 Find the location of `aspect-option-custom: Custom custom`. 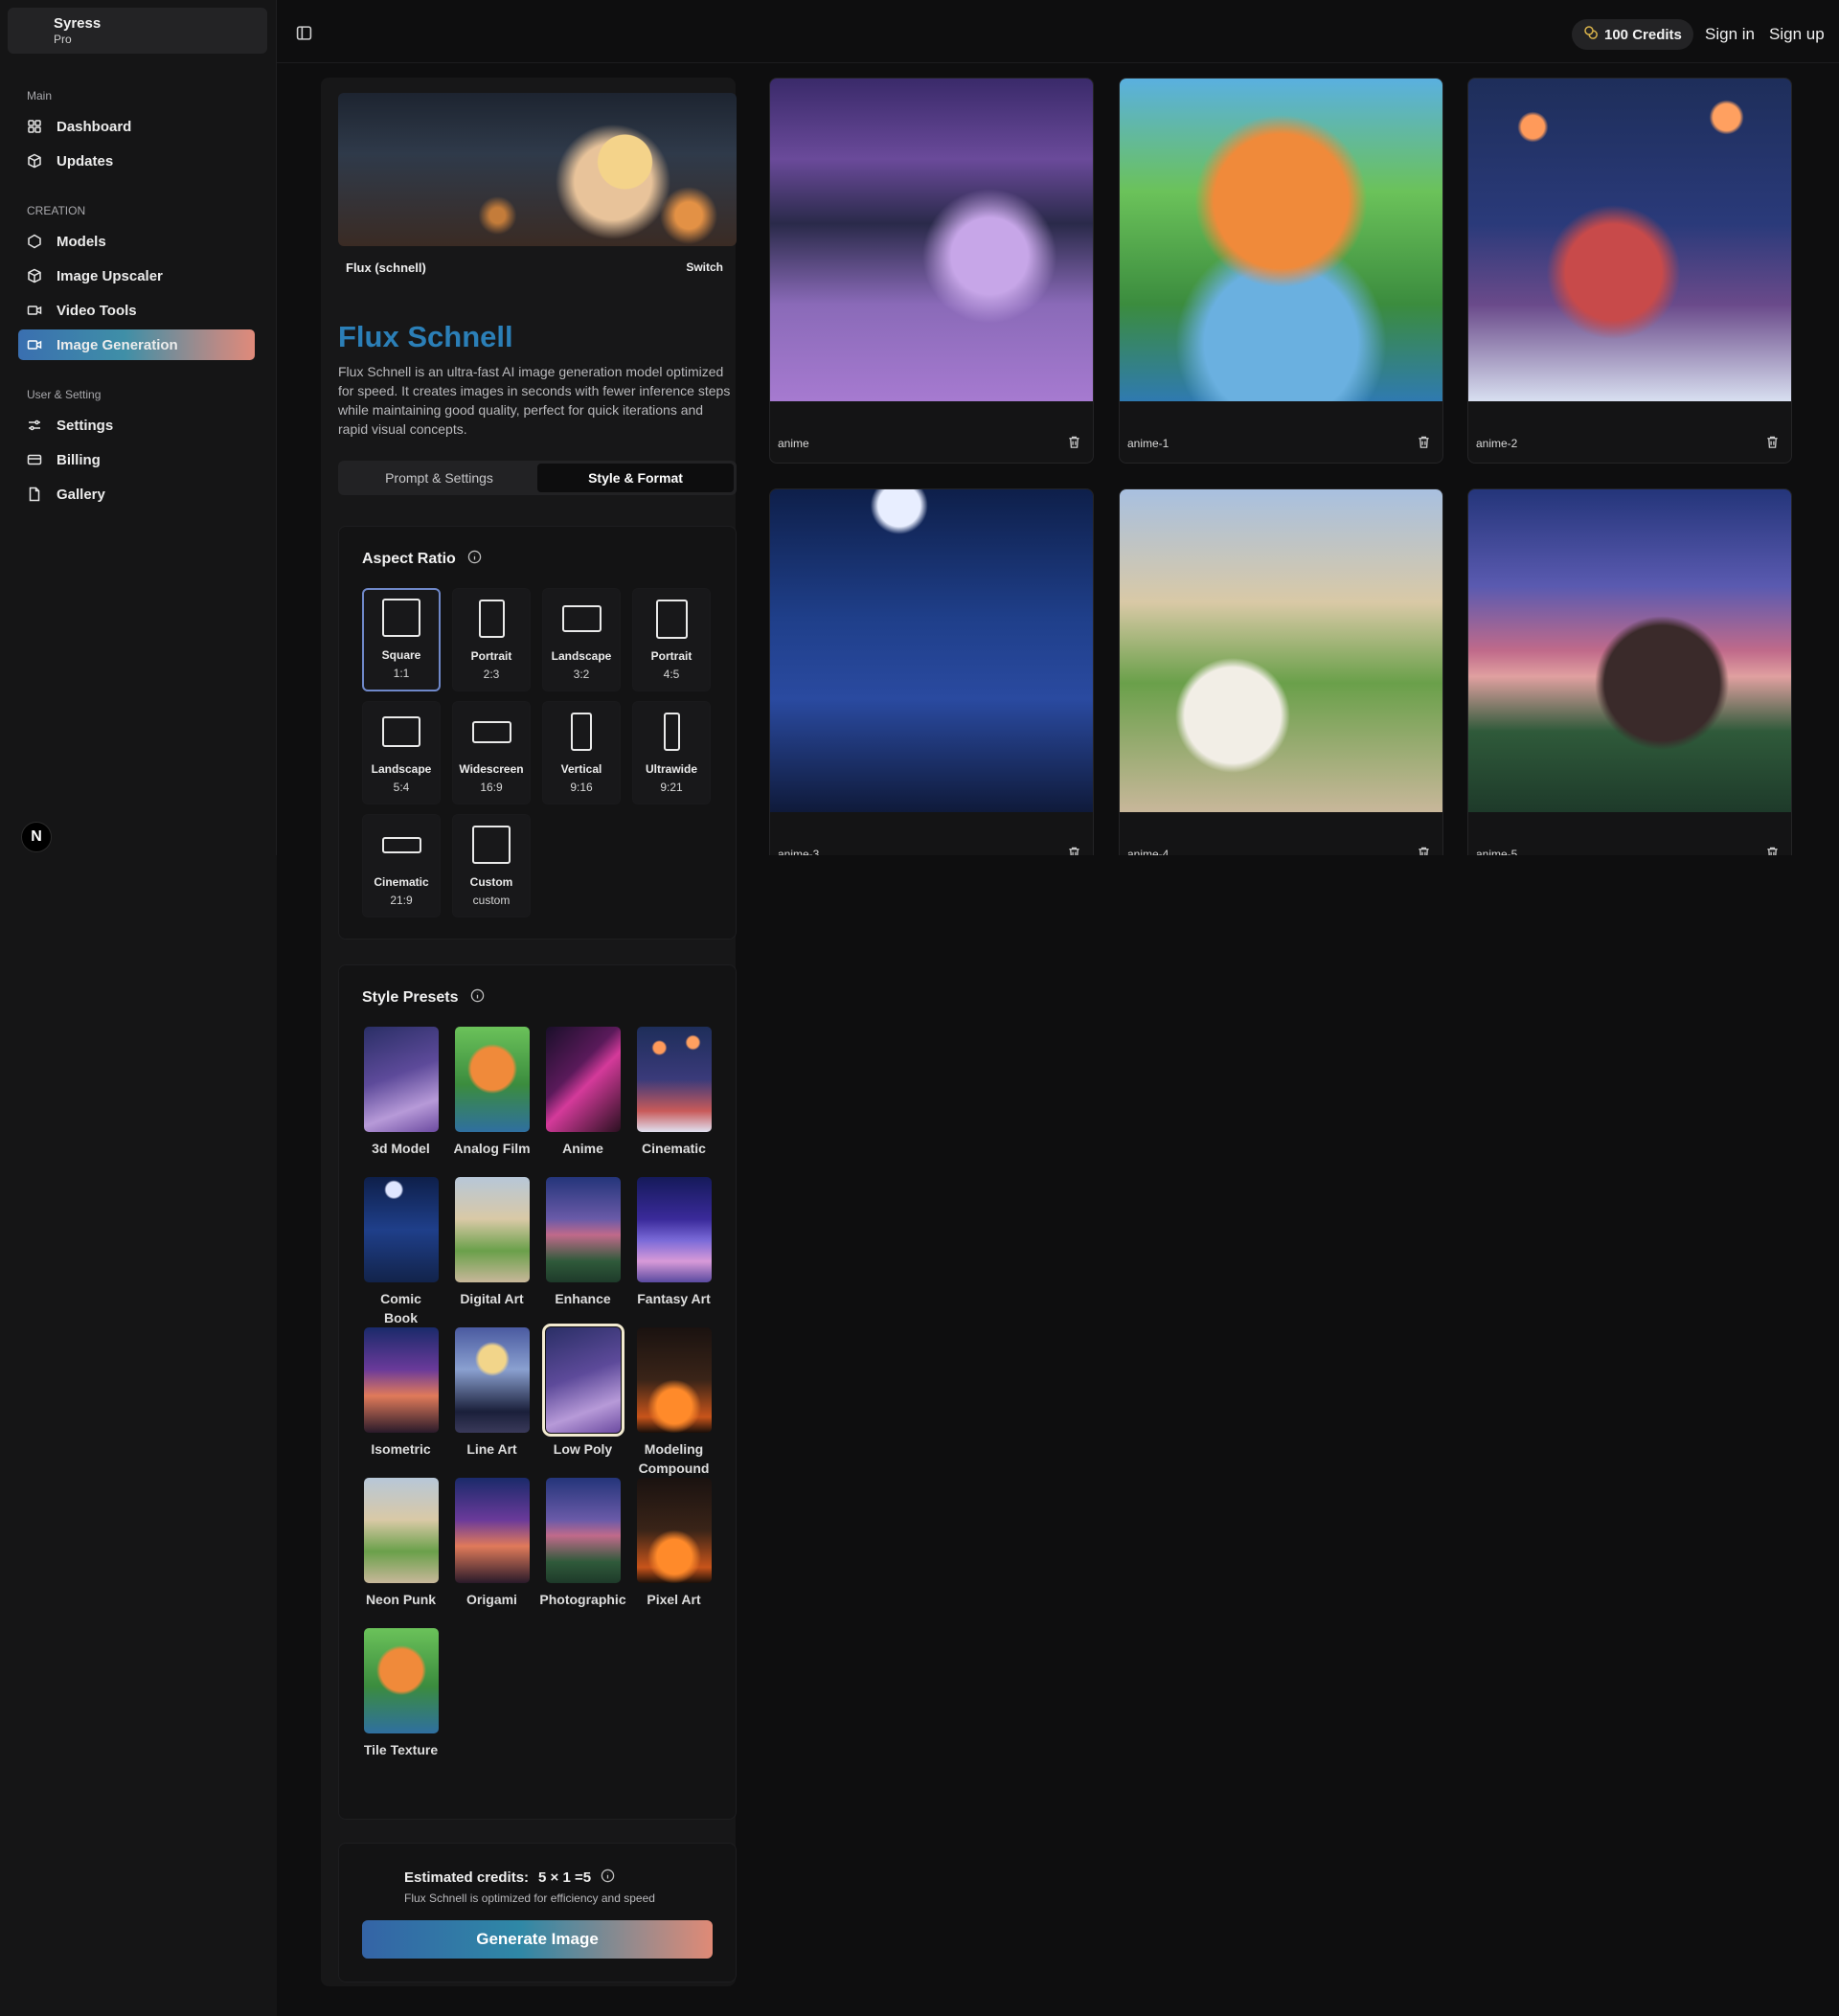

aspect-option-custom: Custom custom is located at coordinates (491, 865).